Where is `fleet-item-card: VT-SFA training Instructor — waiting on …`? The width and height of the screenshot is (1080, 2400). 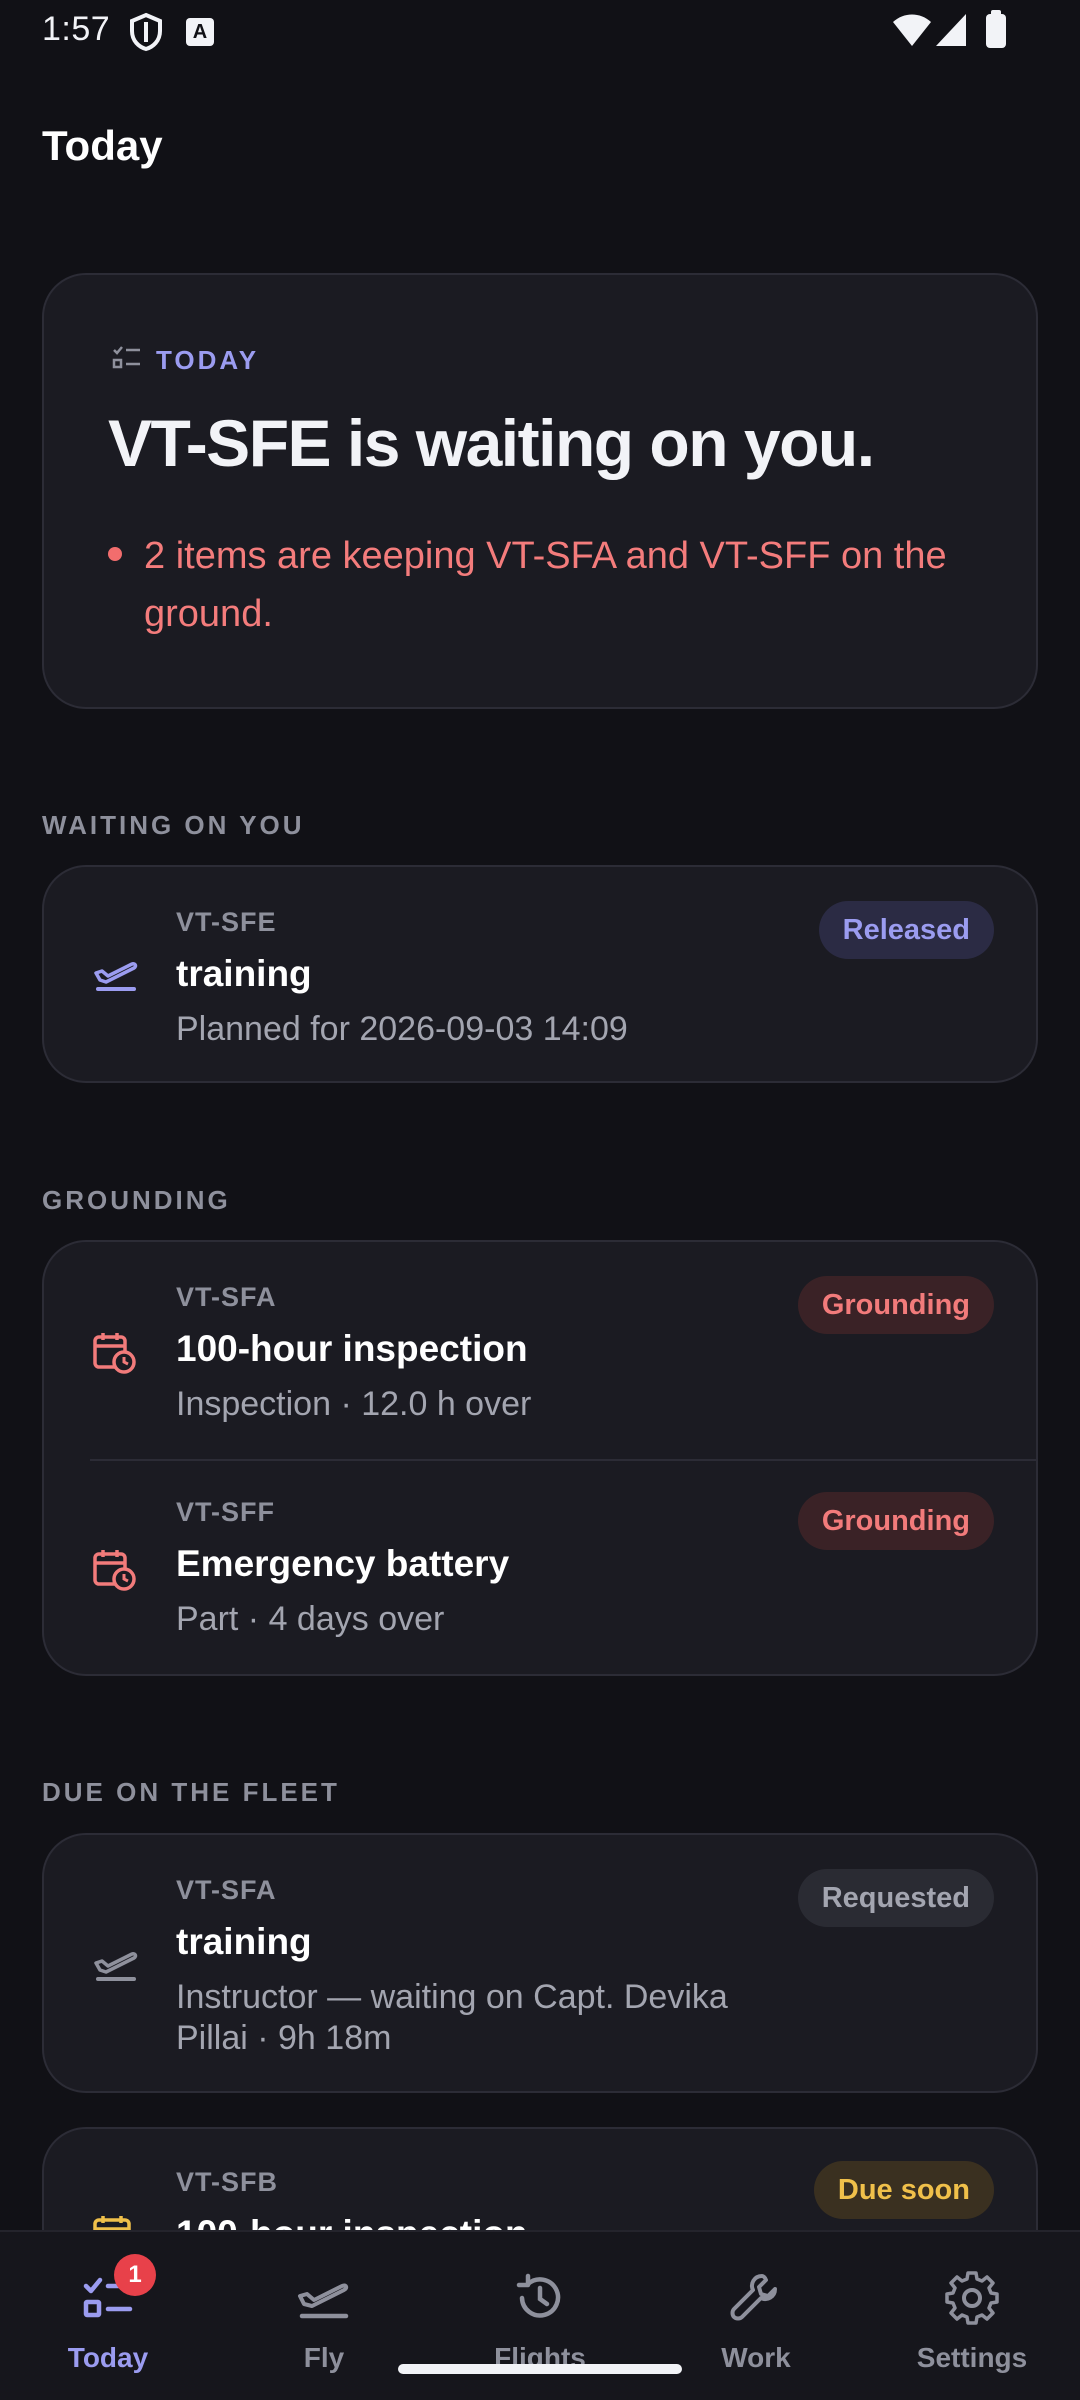 fleet-item-card: VT-SFA training Instructor — waiting on … is located at coordinates (540, 1963).